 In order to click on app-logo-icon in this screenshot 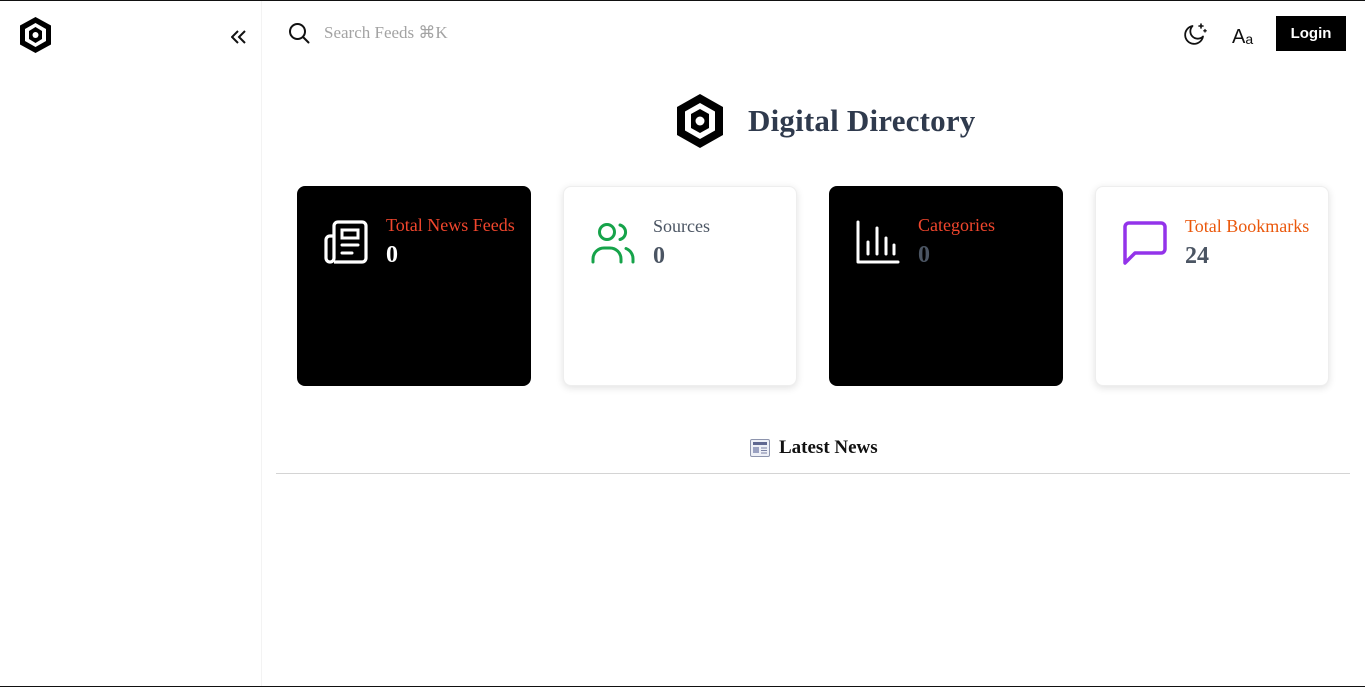, I will do `click(35, 35)`.